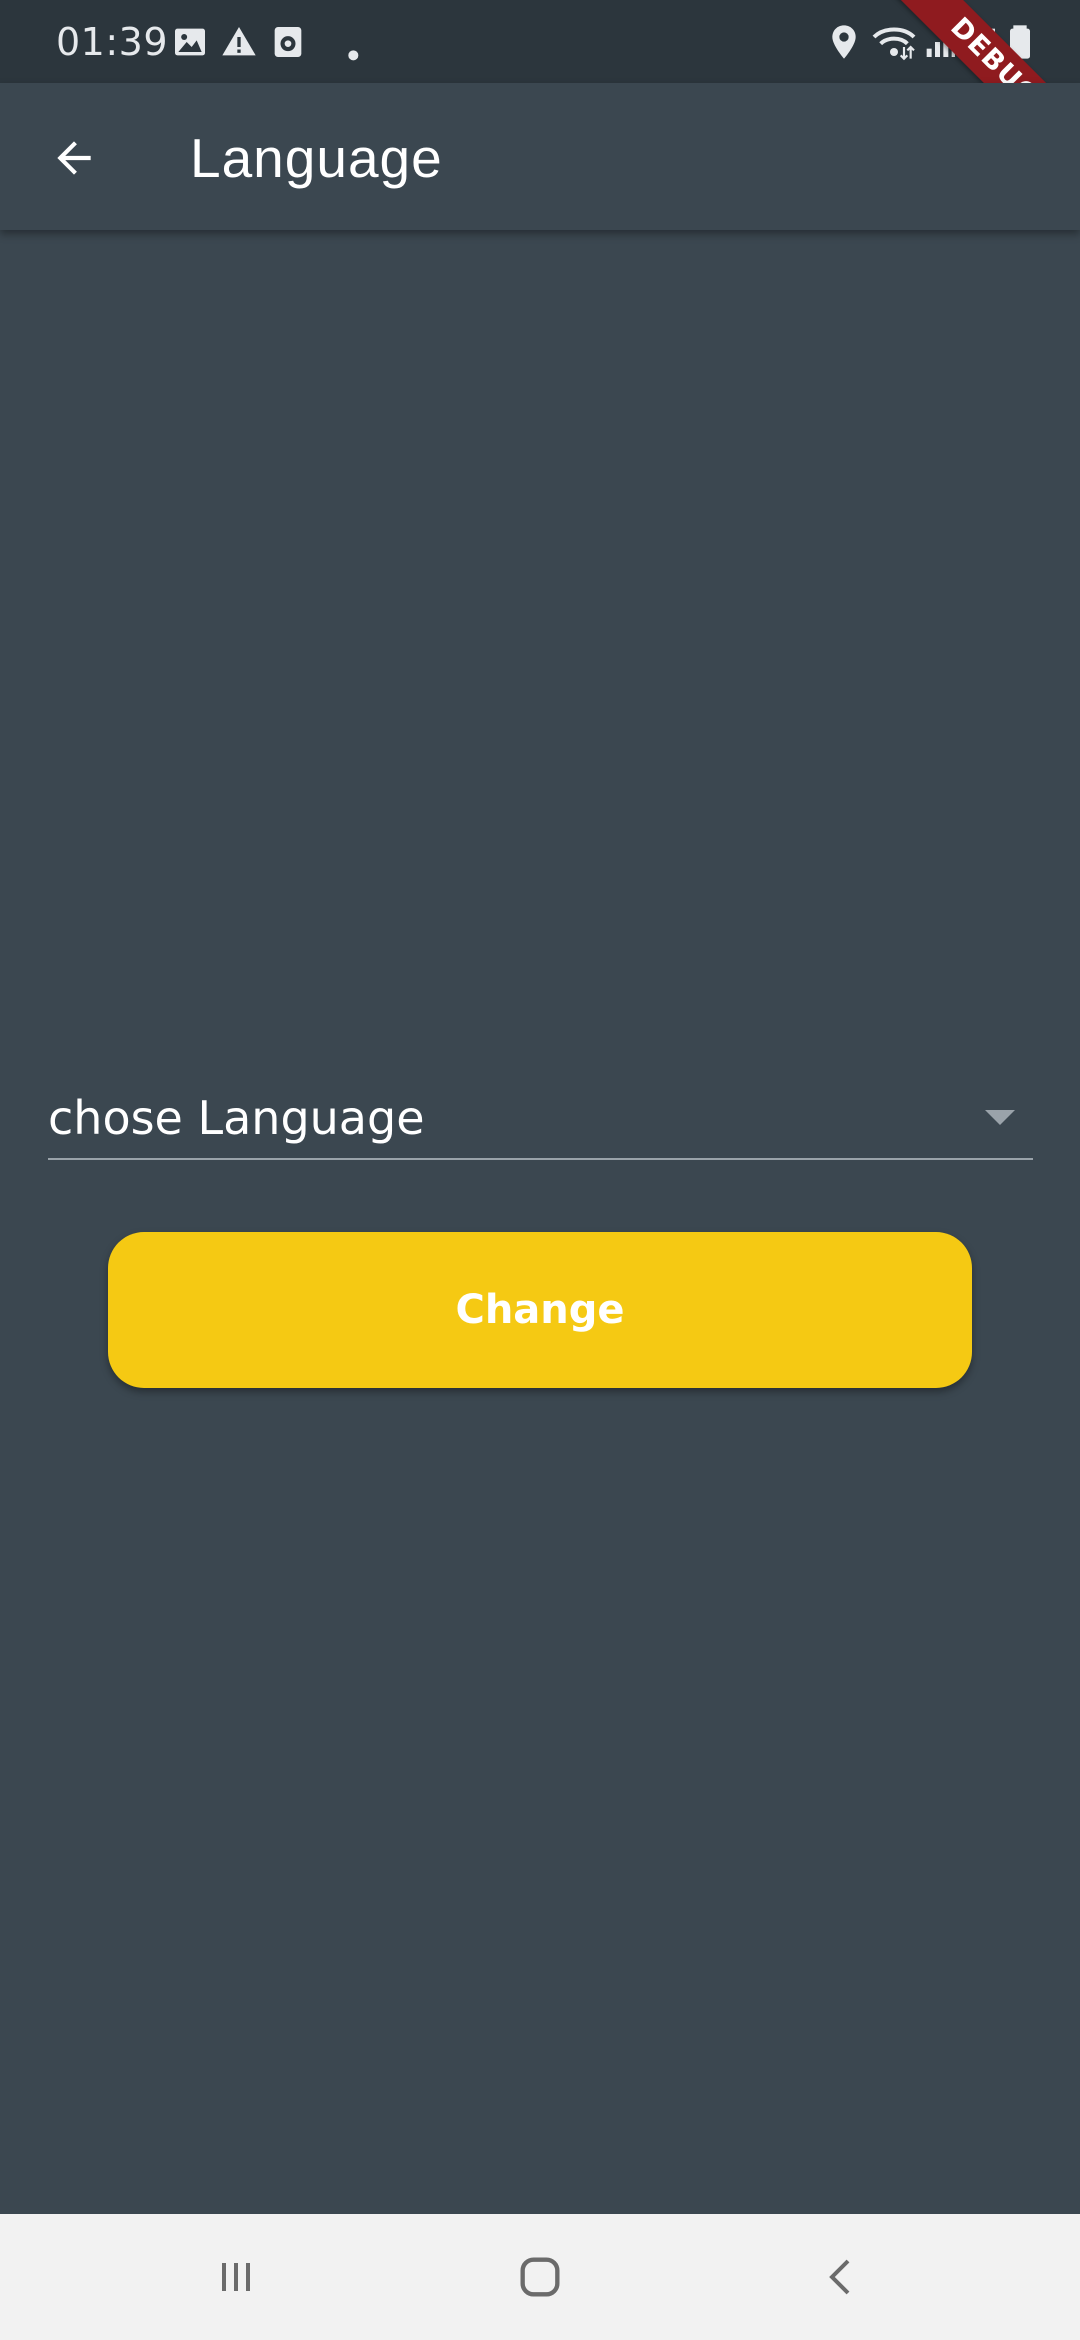 Image resolution: width=1080 pixels, height=2340 pixels. I want to click on app-bar: Language, so click(540, 156).